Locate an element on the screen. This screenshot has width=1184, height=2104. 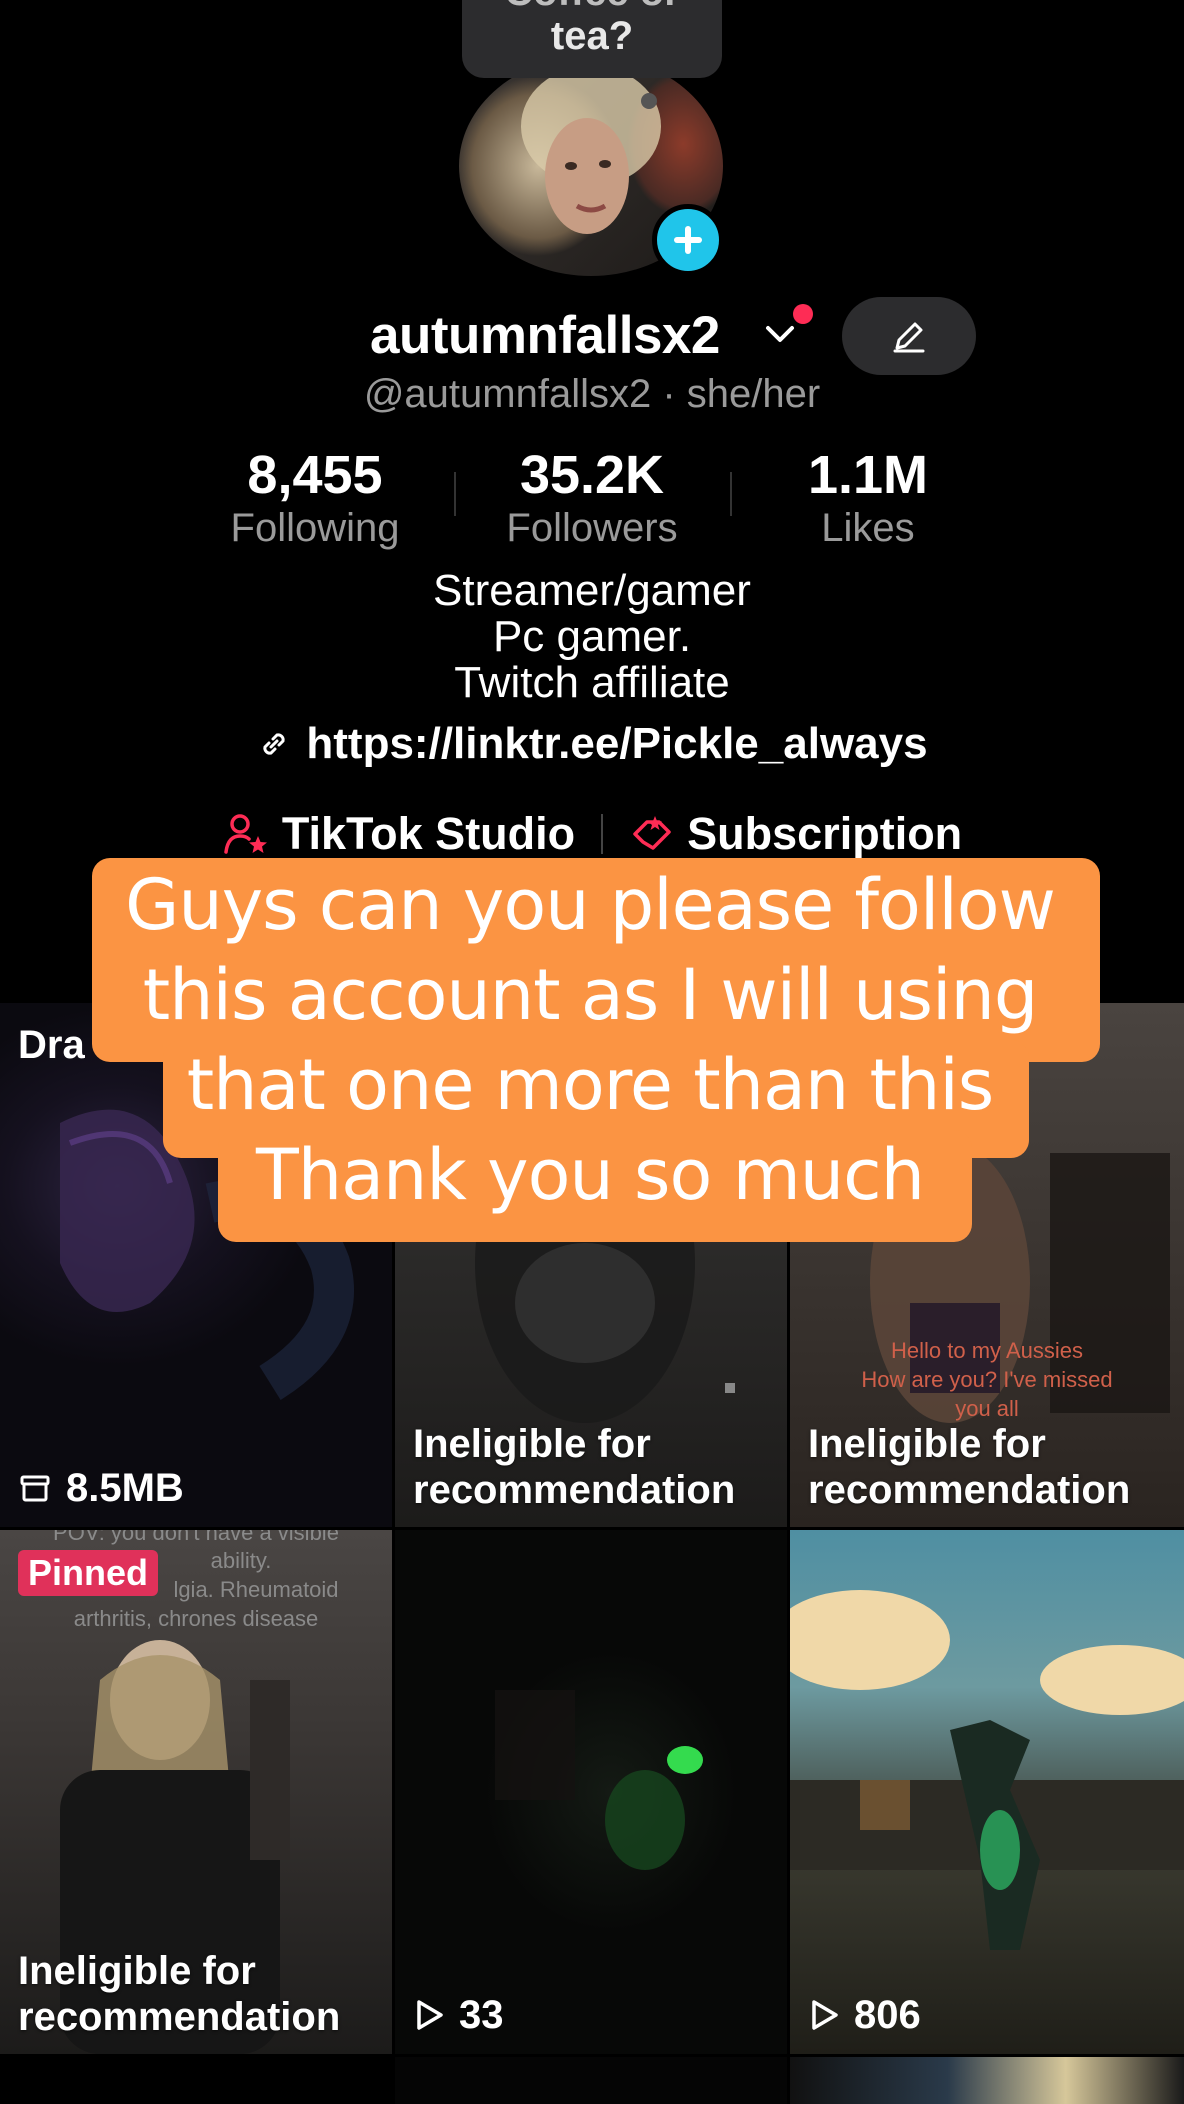
chevron-down-icon is located at coordinates (780, 334).